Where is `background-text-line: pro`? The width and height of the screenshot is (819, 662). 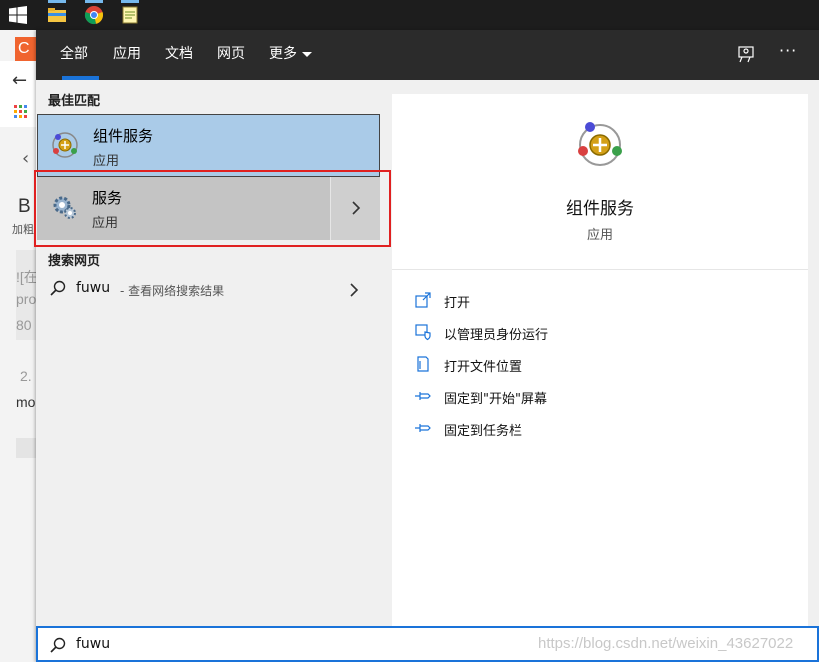 background-text-line: pro is located at coordinates (26, 299).